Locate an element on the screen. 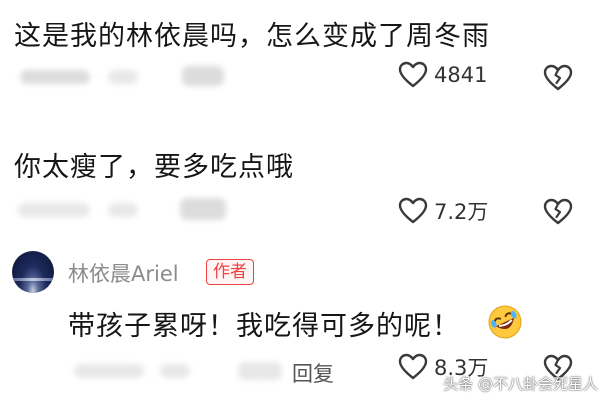 The width and height of the screenshot is (600, 400). reply-text: 带孩子累呀！我吃得可多的呢！ is located at coordinates (264, 326).